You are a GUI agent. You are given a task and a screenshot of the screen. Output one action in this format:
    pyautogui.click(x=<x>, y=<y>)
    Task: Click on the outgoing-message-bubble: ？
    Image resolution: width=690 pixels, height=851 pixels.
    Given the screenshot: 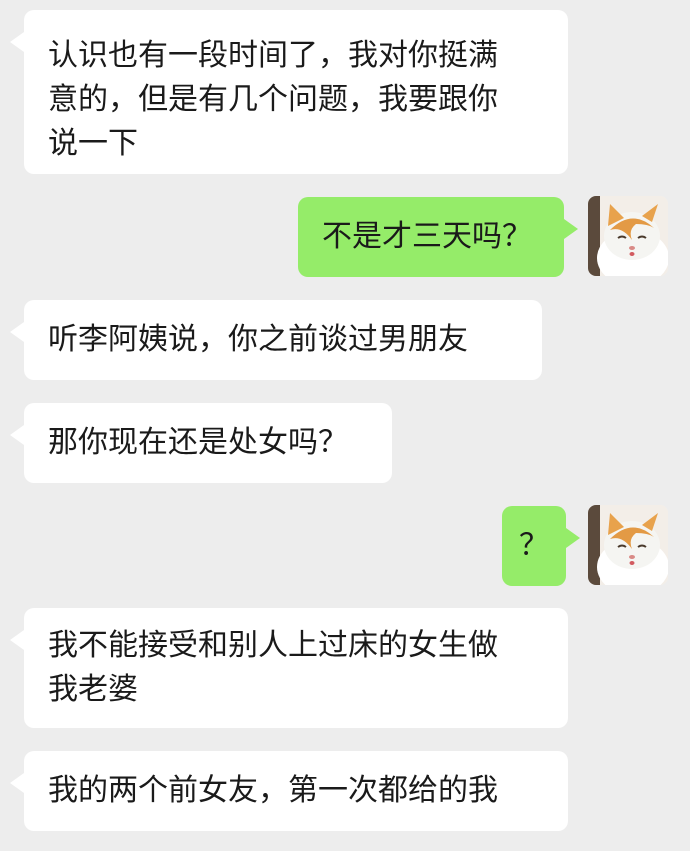 What is the action you would take?
    pyautogui.click(x=541, y=546)
    